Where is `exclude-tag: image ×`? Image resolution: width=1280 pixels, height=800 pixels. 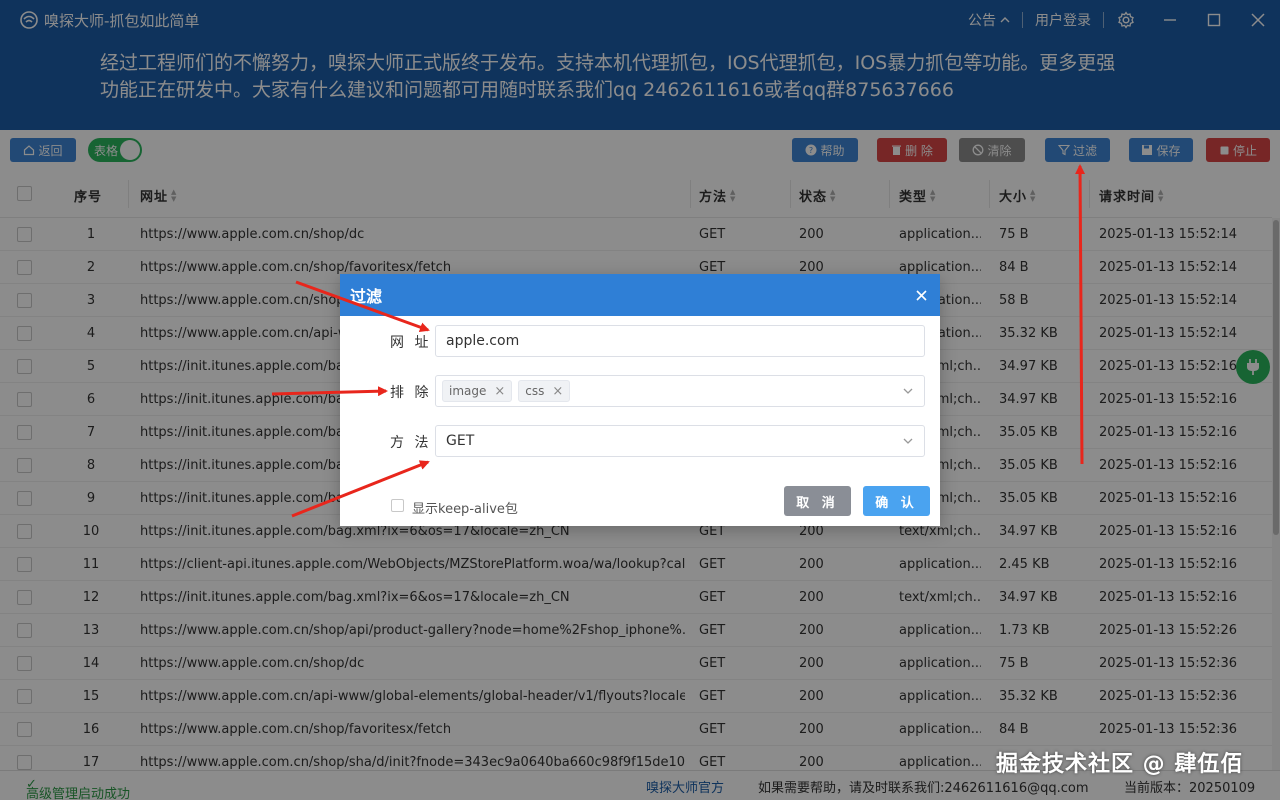 exclude-tag: image × is located at coordinates (477, 391).